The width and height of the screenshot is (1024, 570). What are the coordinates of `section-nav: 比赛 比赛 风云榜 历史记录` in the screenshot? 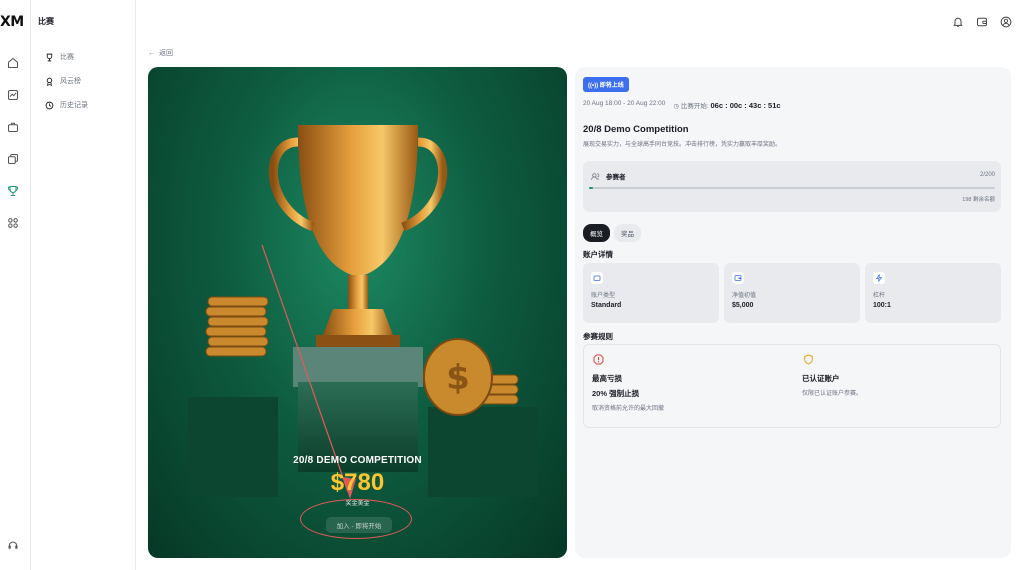 It's located at (83, 285).